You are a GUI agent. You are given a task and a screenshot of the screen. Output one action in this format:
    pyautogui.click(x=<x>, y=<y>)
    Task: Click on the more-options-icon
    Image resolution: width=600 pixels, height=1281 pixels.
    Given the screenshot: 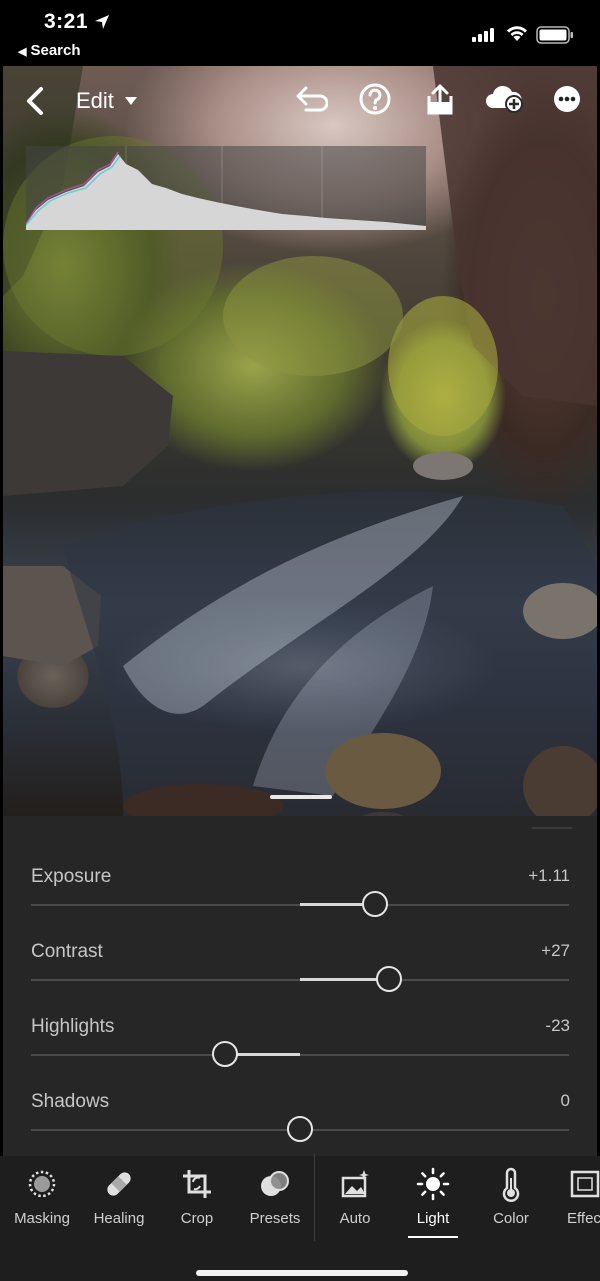 What is the action you would take?
    pyautogui.click(x=567, y=99)
    